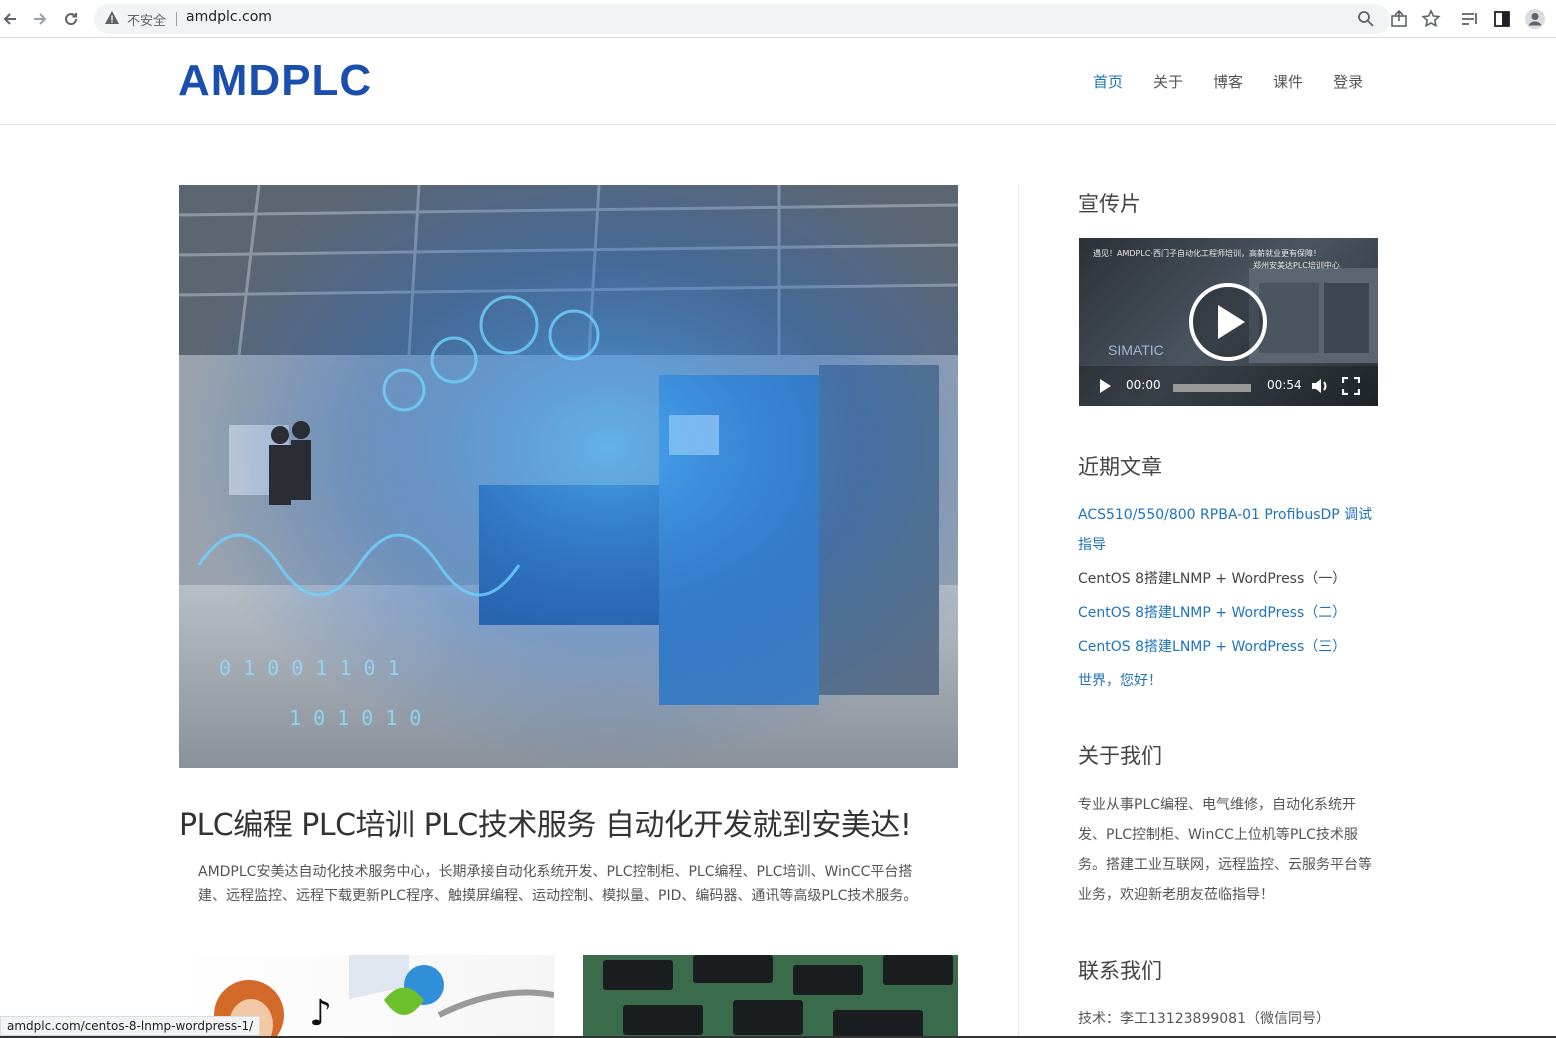 This screenshot has width=1556, height=1038. Describe the element at coordinates (1143, 385) in the screenshot. I see `video-current-time: 00:00` at that location.